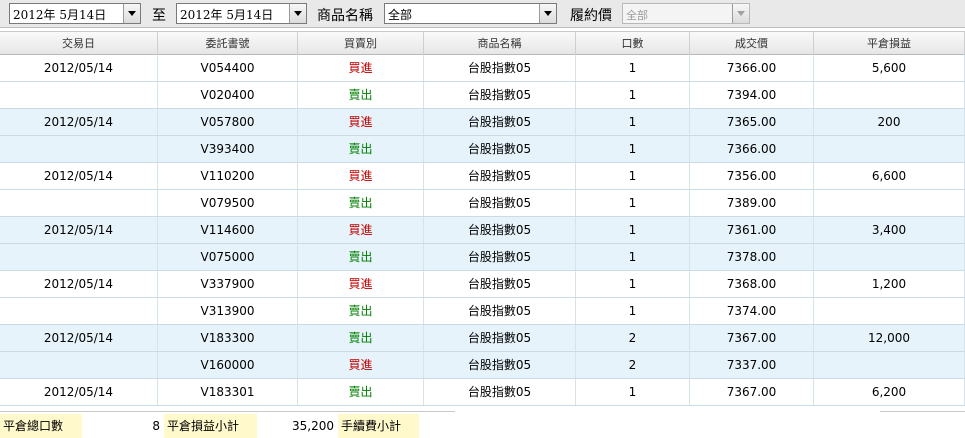  What do you see at coordinates (752, 43) in the screenshot?
I see `column-header-fill-price: 成交價` at bounding box center [752, 43].